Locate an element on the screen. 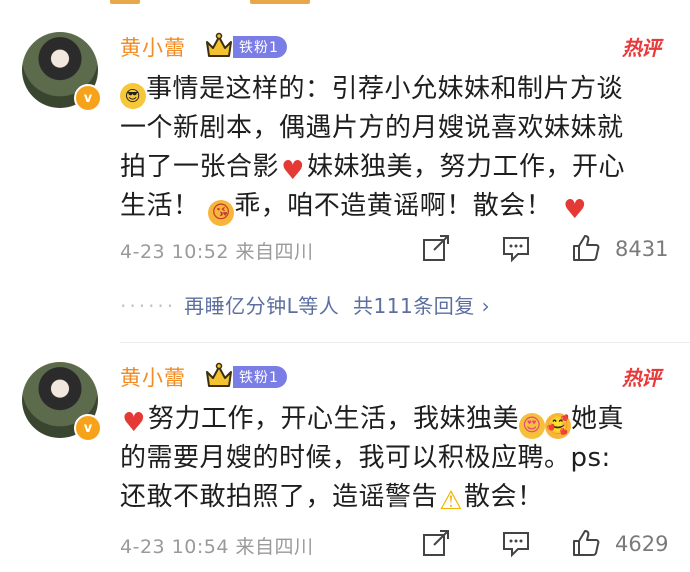 Image resolution: width=690 pixels, height=572 pixels. smiling-hearts-emoji-icon: 🥰 is located at coordinates (558, 426).